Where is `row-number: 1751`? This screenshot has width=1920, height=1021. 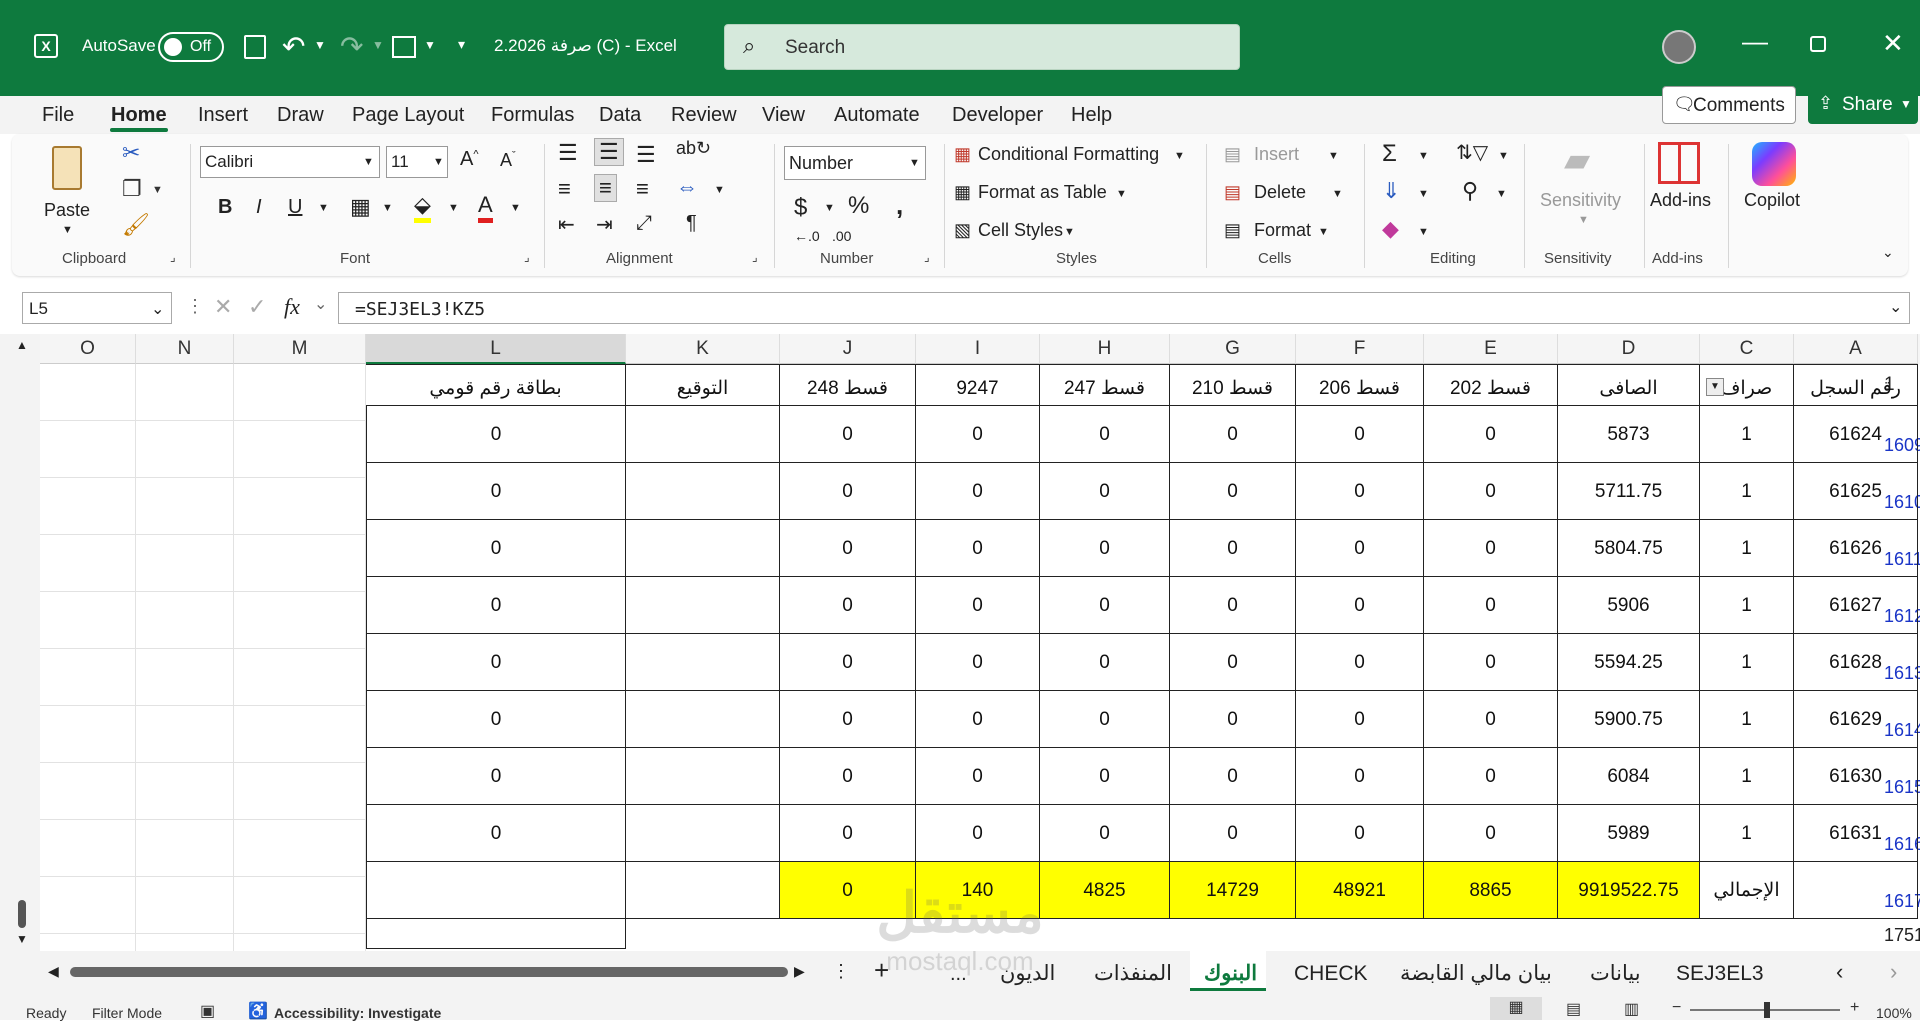 row-number: 1751 is located at coordinates (1900, 935).